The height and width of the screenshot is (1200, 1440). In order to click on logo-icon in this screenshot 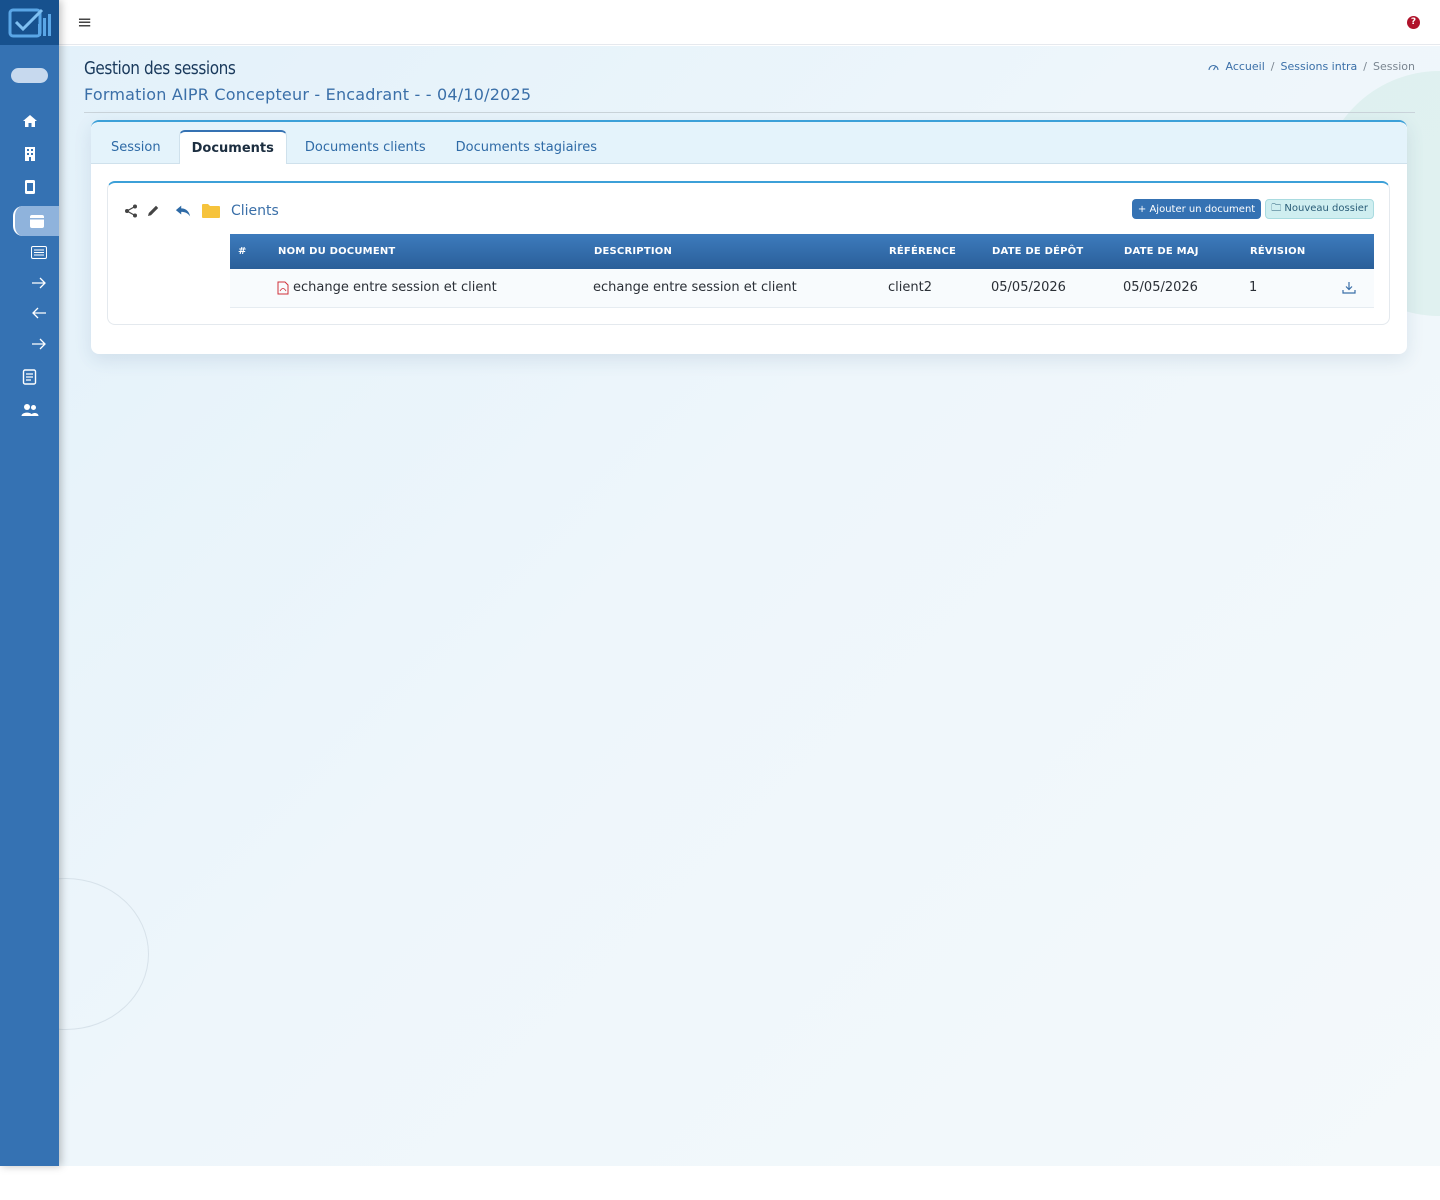, I will do `click(29, 22)`.